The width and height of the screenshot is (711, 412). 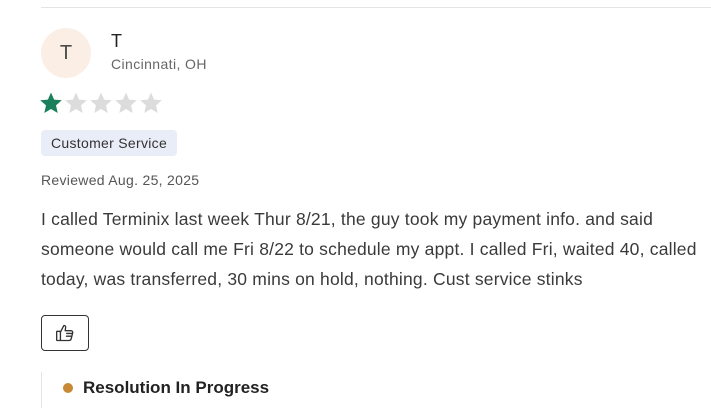 I want to click on avatar-initial: T, so click(x=66, y=52).